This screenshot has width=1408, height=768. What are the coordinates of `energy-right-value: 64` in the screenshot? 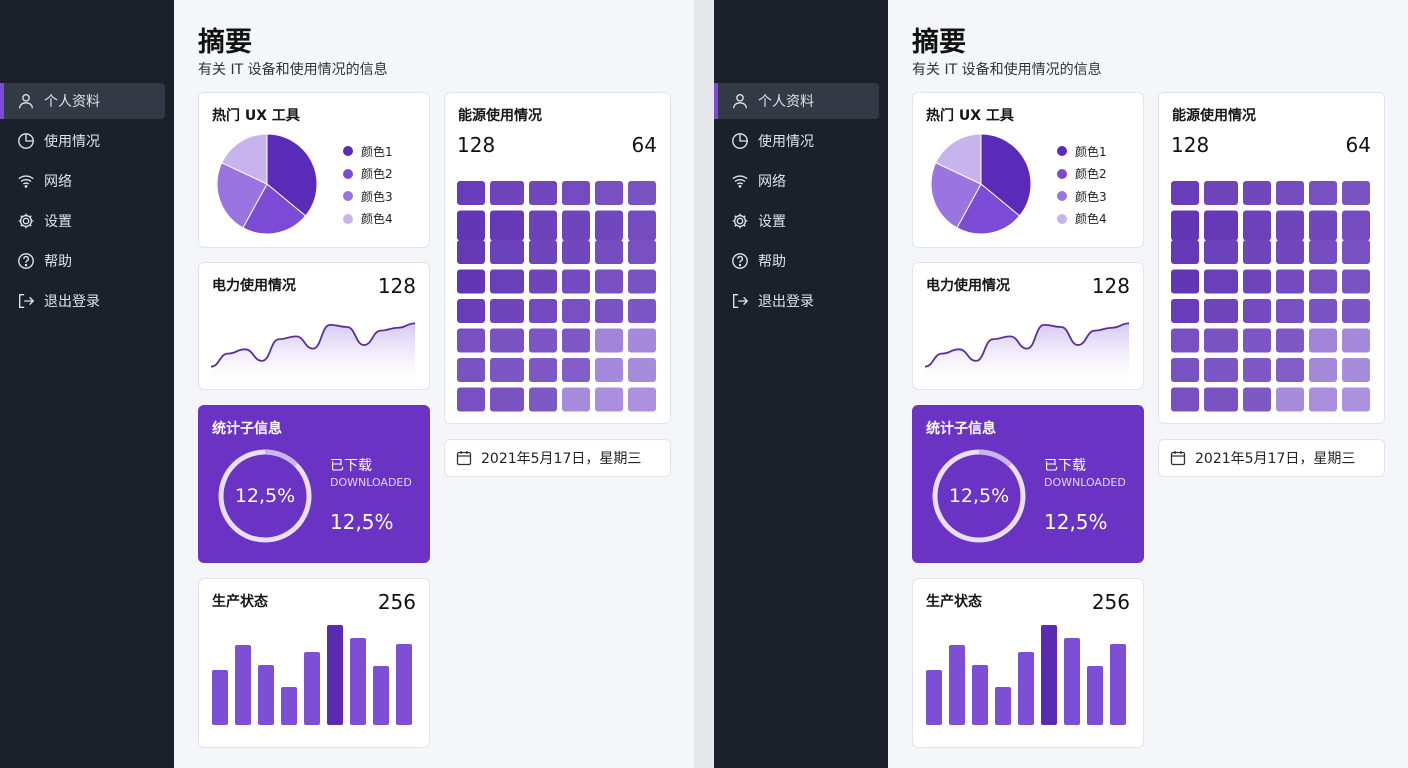 It's located at (1358, 145).